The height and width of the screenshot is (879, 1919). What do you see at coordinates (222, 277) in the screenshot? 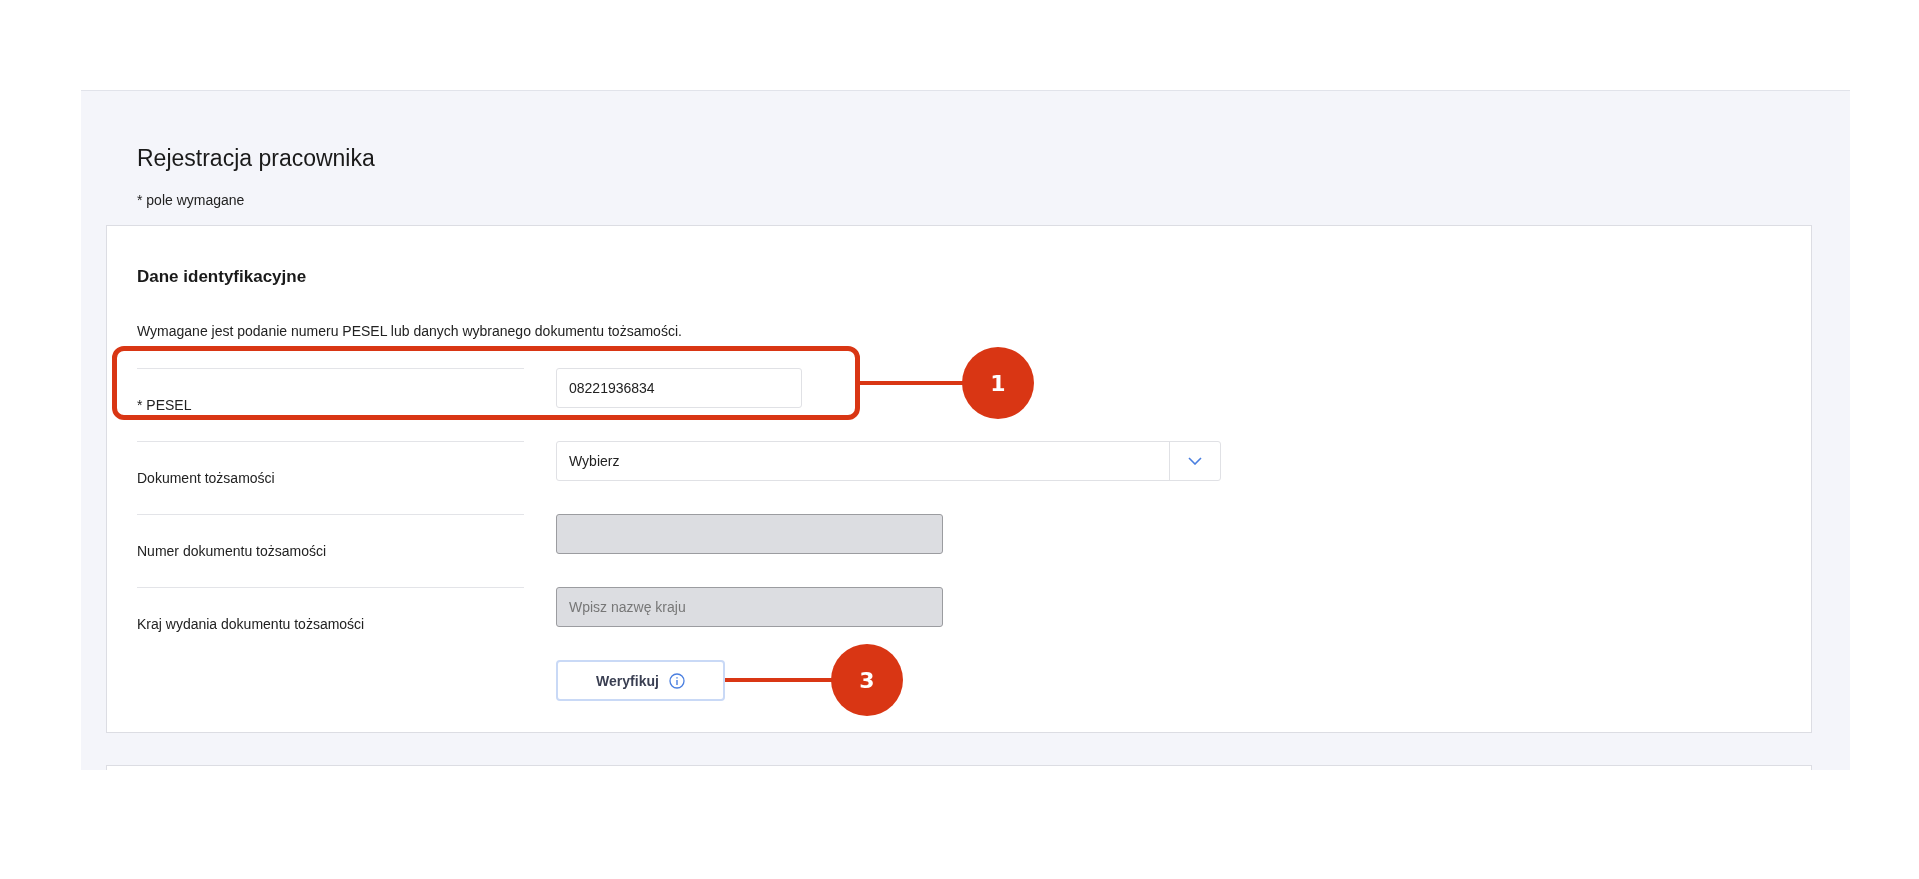
I see `section-title: Dane identyfikacyjne` at bounding box center [222, 277].